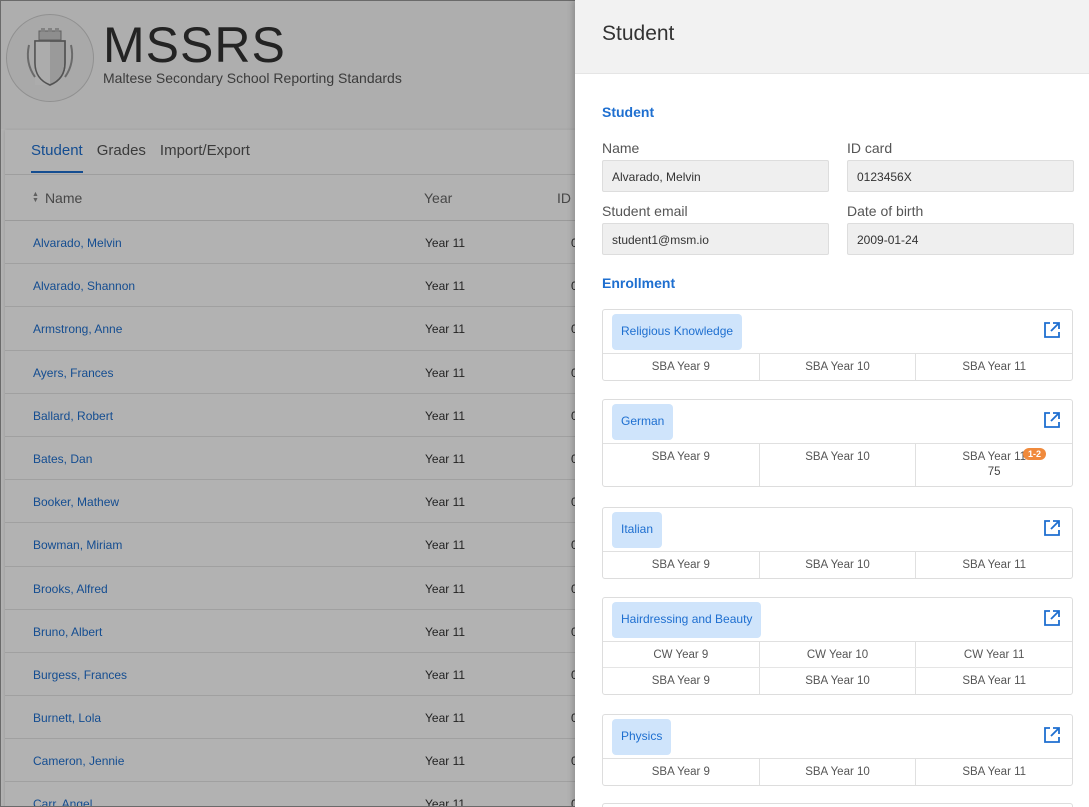 This screenshot has width=1089, height=807. What do you see at coordinates (960, 239) in the screenshot?
I see `date-of-birth-field: 2009-01-24` at bounding box center [960, 239].